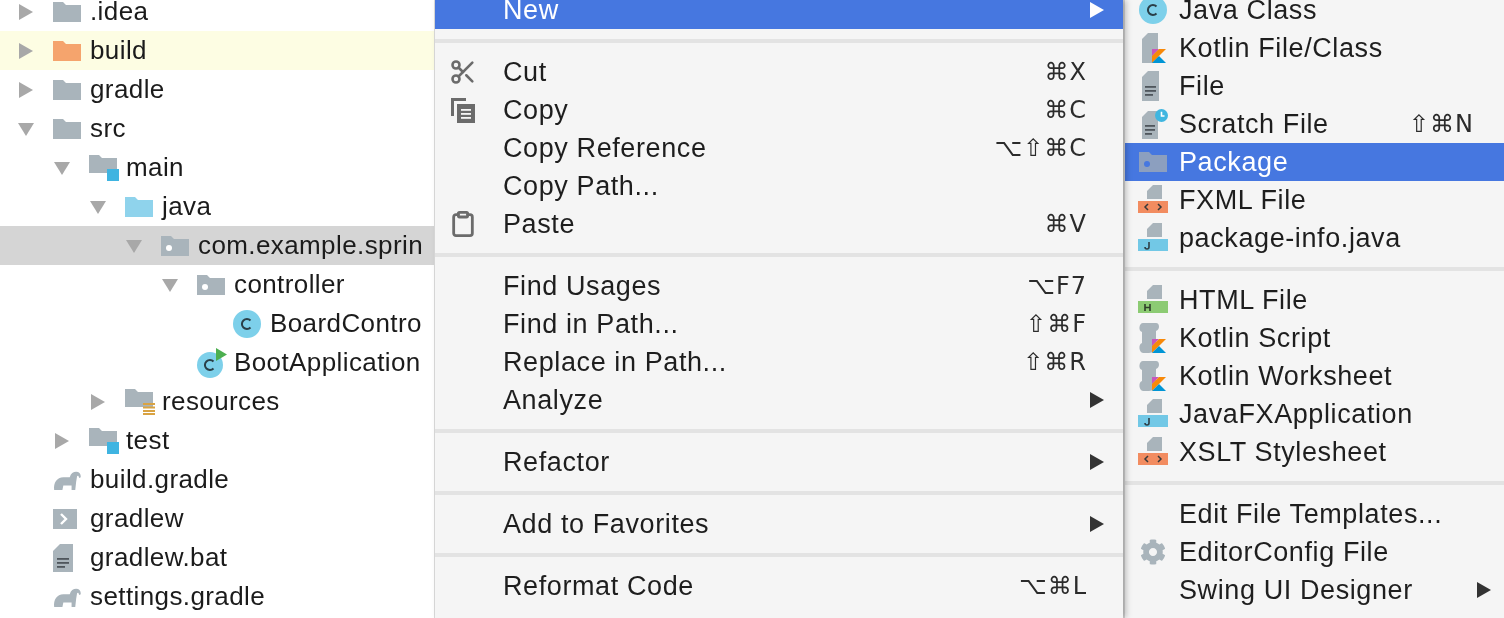  I want to click on runnable-class-icon, so click(212, 362).